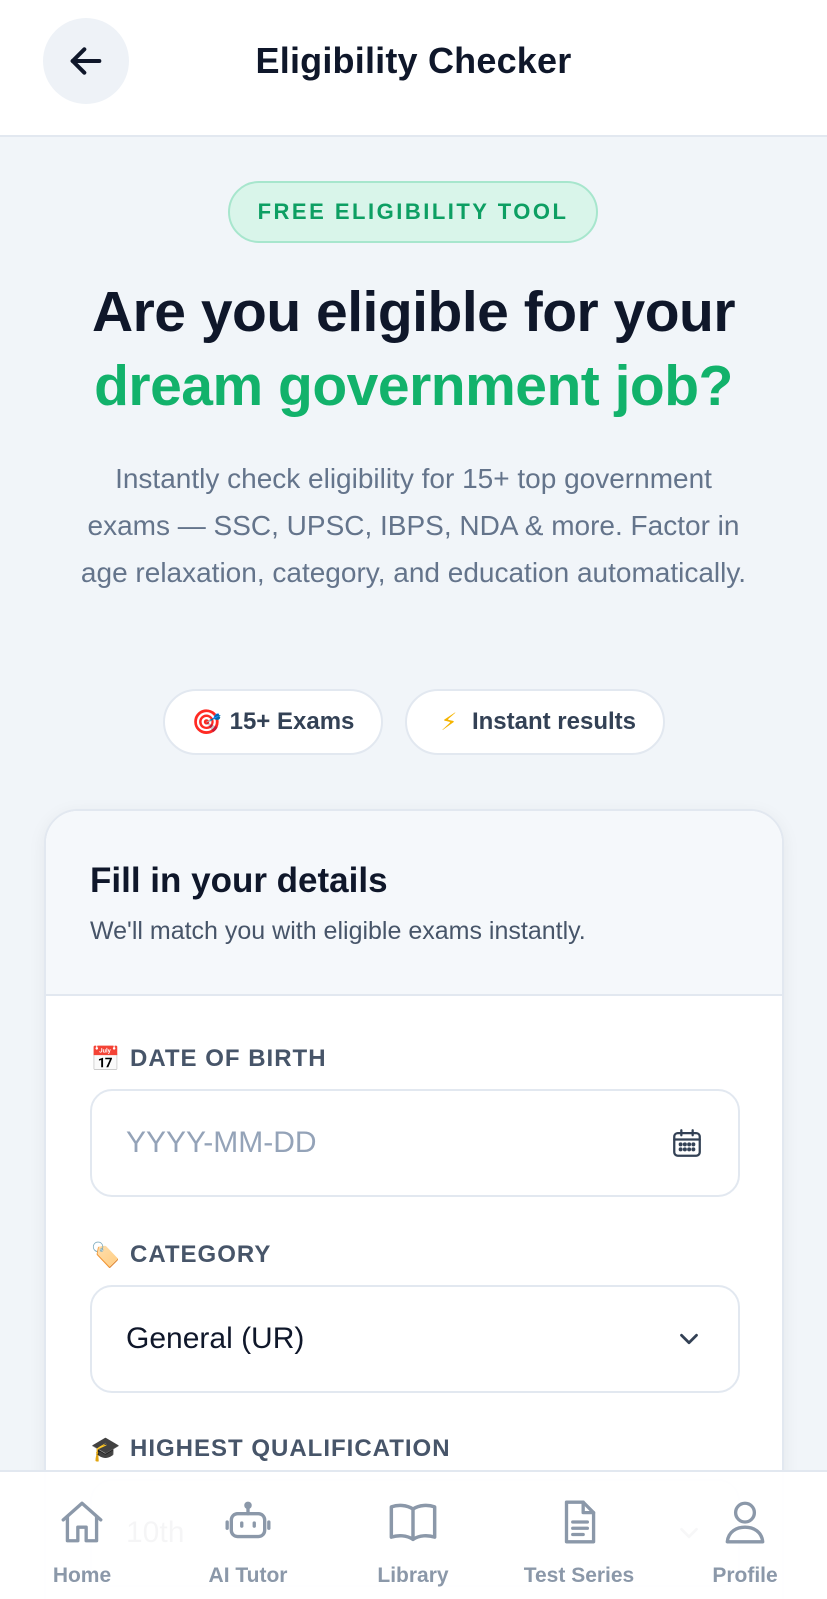 This screenshot has width=827, height=1599. What do you see at coordinates (206, 722) in the screenshot?
I see `target-icon: 🎯` at bounding box center [206, 722].